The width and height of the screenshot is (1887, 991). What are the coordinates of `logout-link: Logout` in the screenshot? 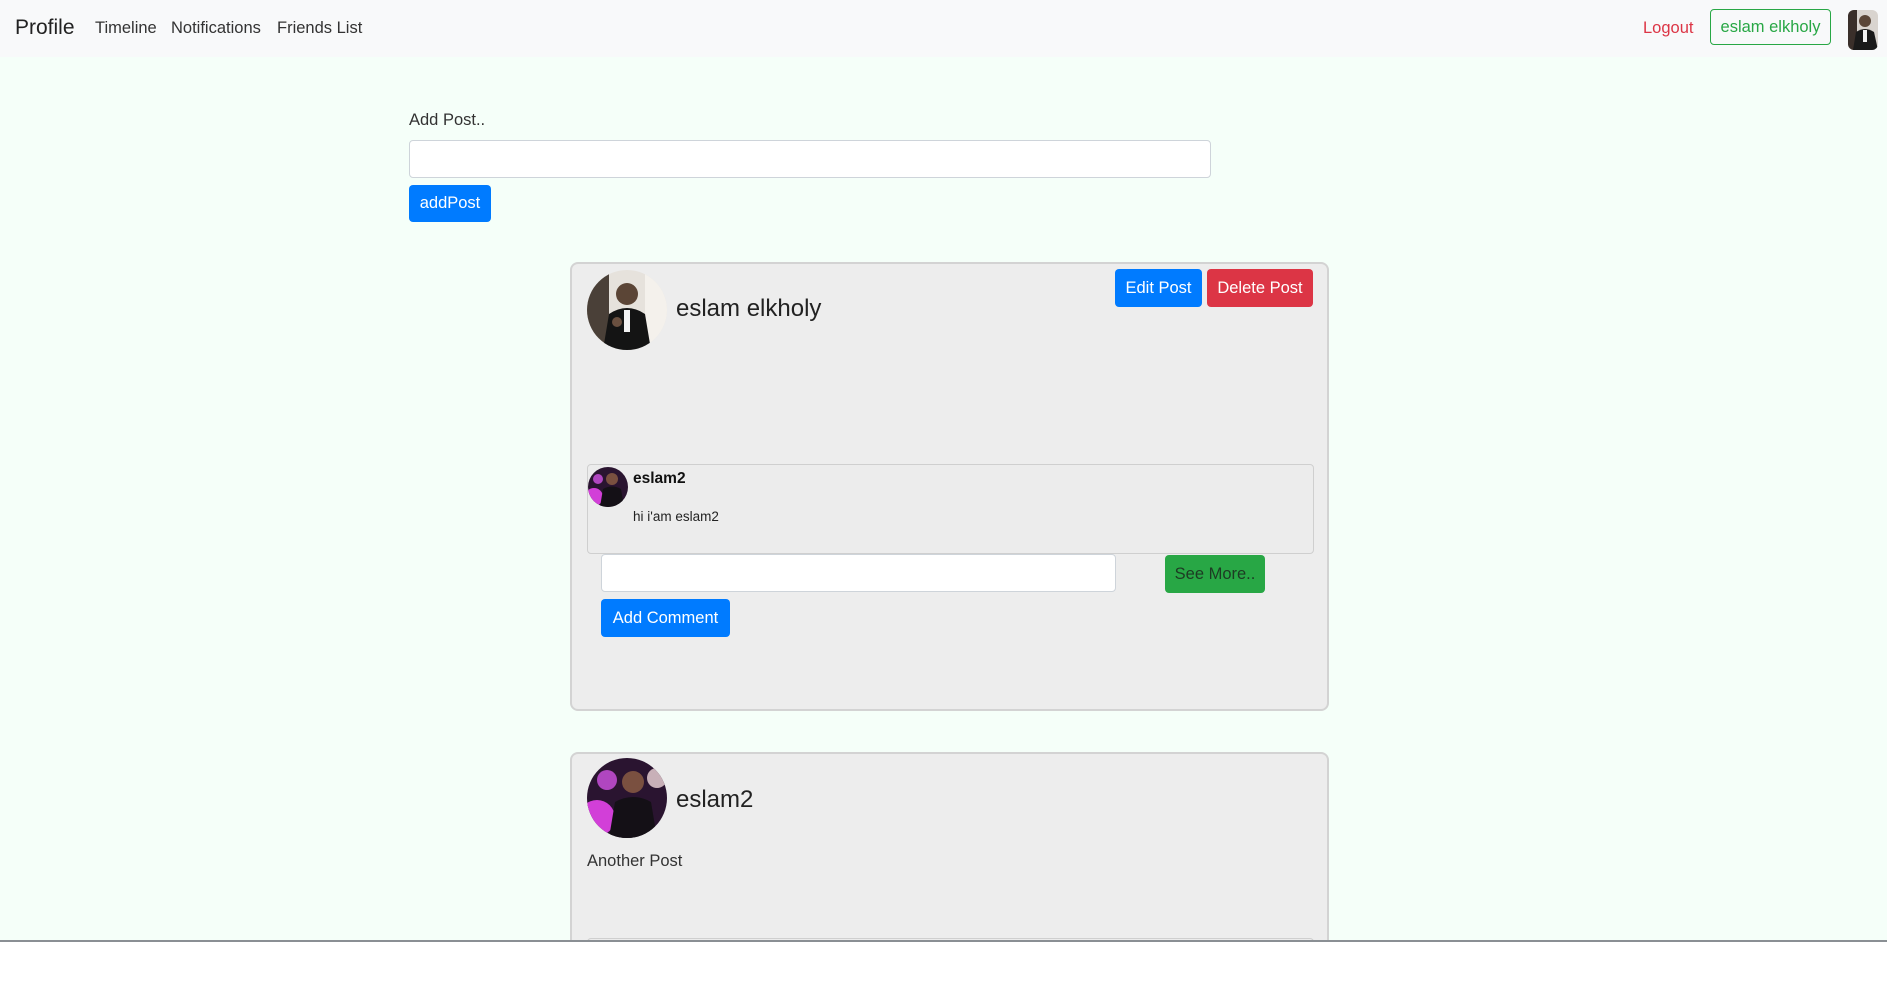 It's located at (1668, 28).